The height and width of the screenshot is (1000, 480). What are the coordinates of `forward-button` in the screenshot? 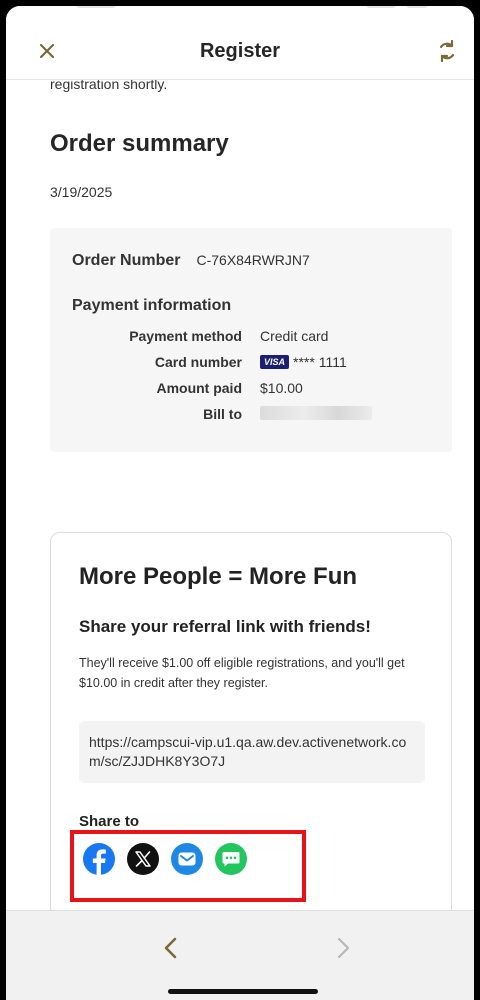 It's located at (343, 948).